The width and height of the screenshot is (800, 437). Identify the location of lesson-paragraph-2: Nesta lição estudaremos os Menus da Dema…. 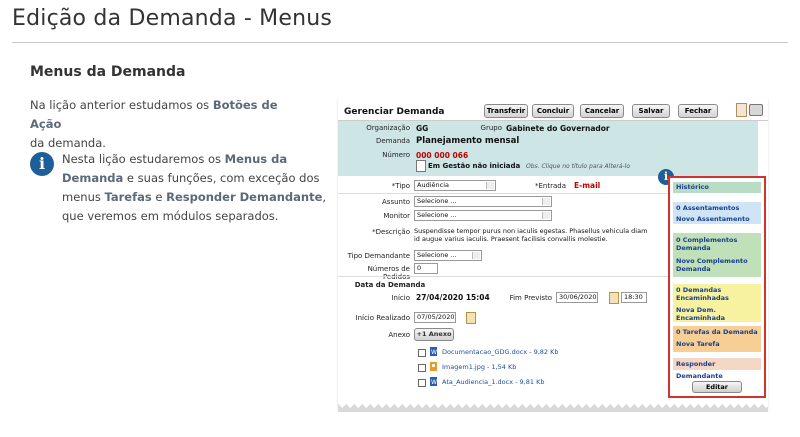
(196, 188).